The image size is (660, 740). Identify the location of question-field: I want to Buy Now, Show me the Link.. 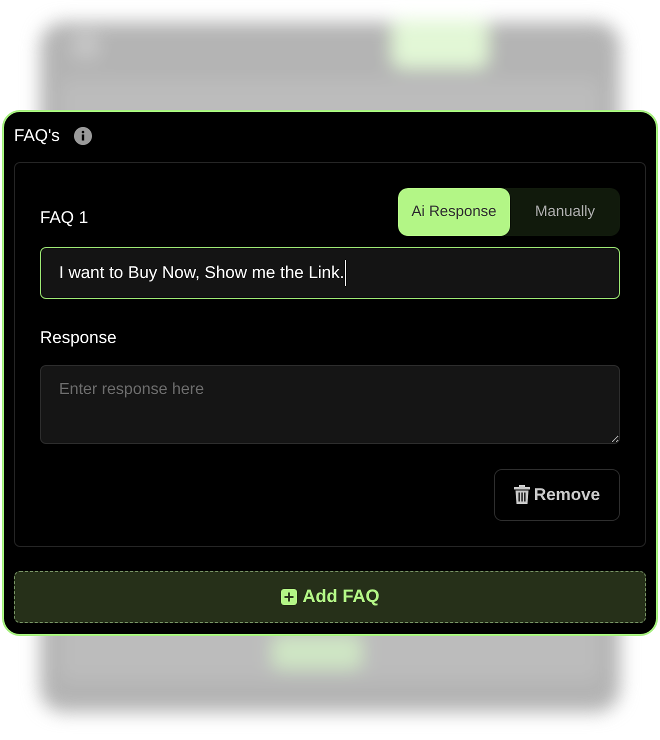
(330, 273).